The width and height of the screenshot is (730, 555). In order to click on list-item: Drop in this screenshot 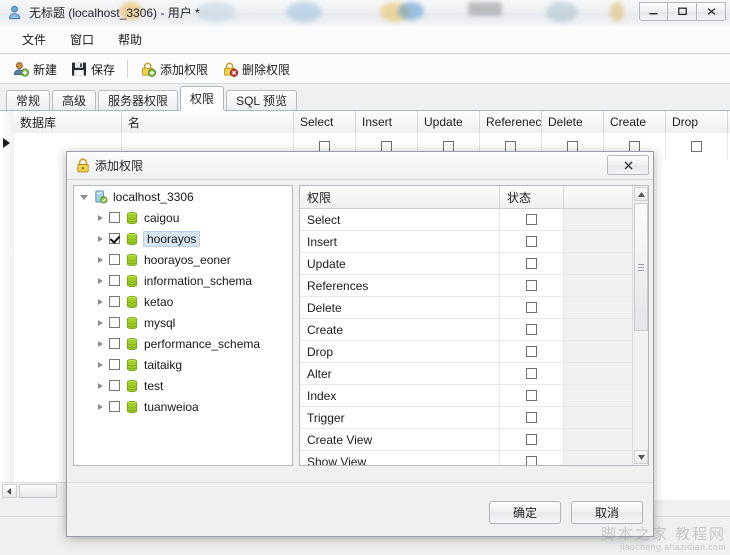, I will do `click(474, 352)`.